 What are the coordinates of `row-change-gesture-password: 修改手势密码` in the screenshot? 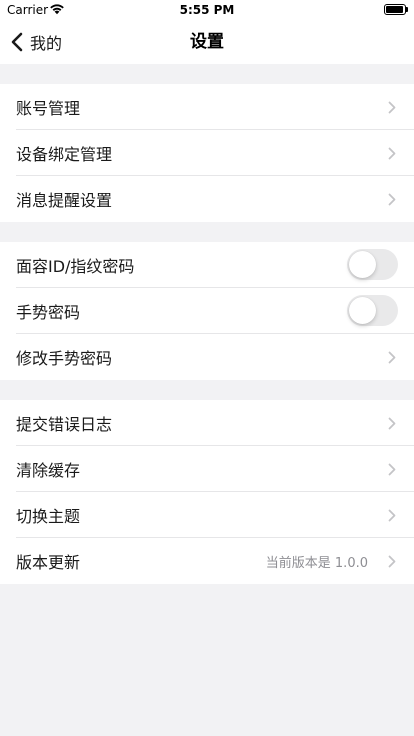 It's located at (207, 357).